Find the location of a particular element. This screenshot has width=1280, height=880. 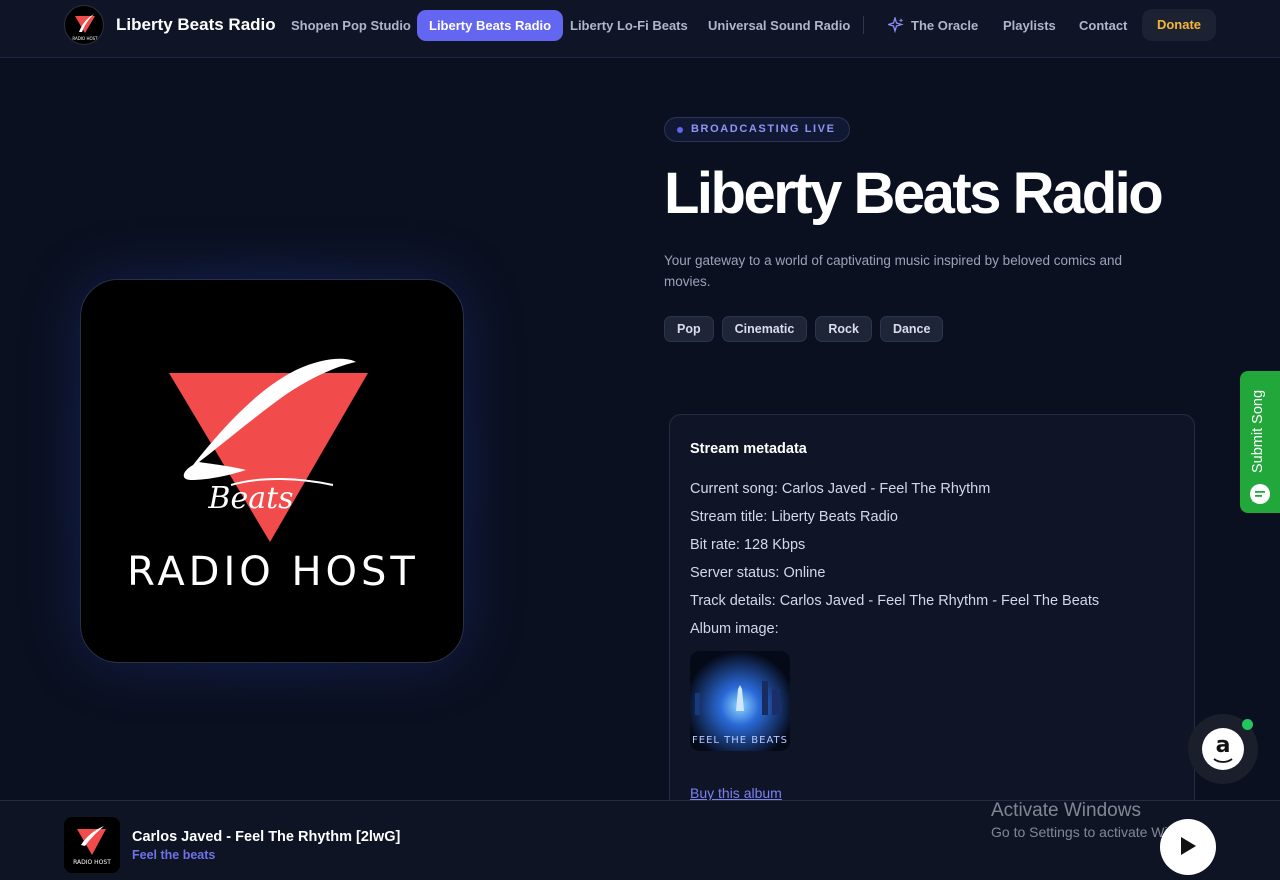

play-button is located at coordinates (1188, 847).